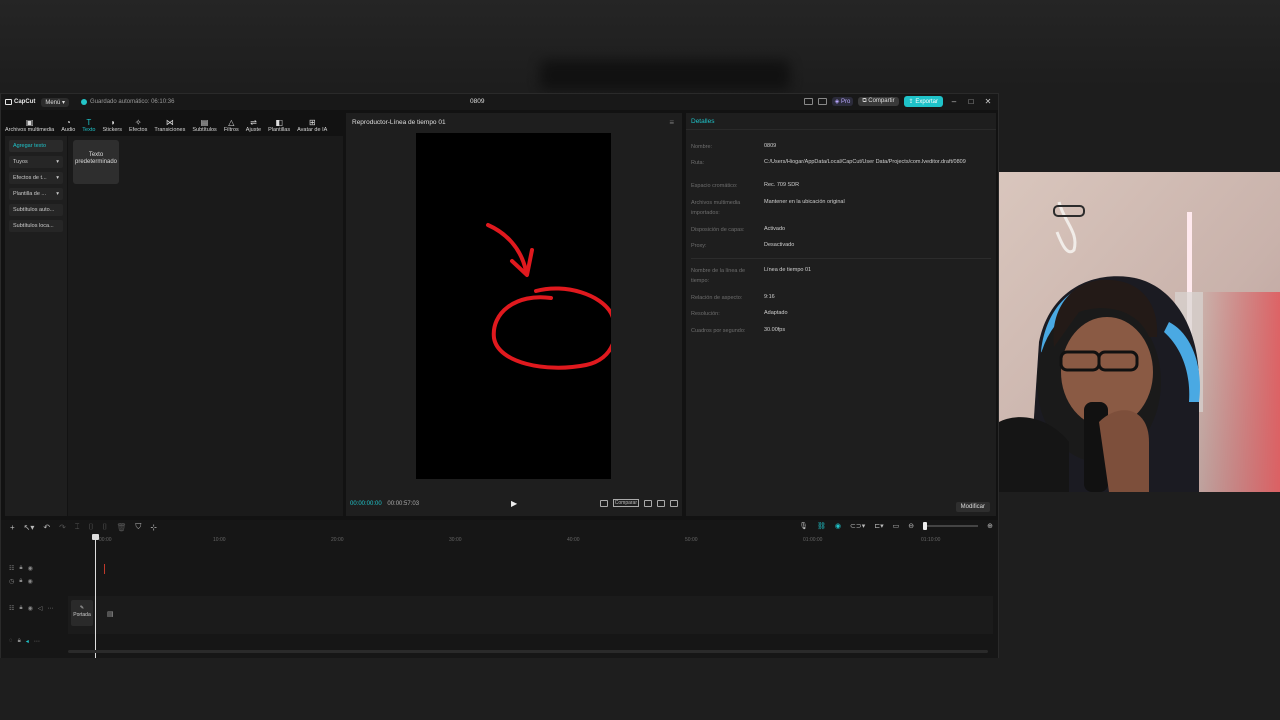 Image resolution: width=1280 pixels, height=720 pixels. Describe the element at coordinates (153, 527) in the screenshot. I see `crop-tool-icon: ⊹` at that location.